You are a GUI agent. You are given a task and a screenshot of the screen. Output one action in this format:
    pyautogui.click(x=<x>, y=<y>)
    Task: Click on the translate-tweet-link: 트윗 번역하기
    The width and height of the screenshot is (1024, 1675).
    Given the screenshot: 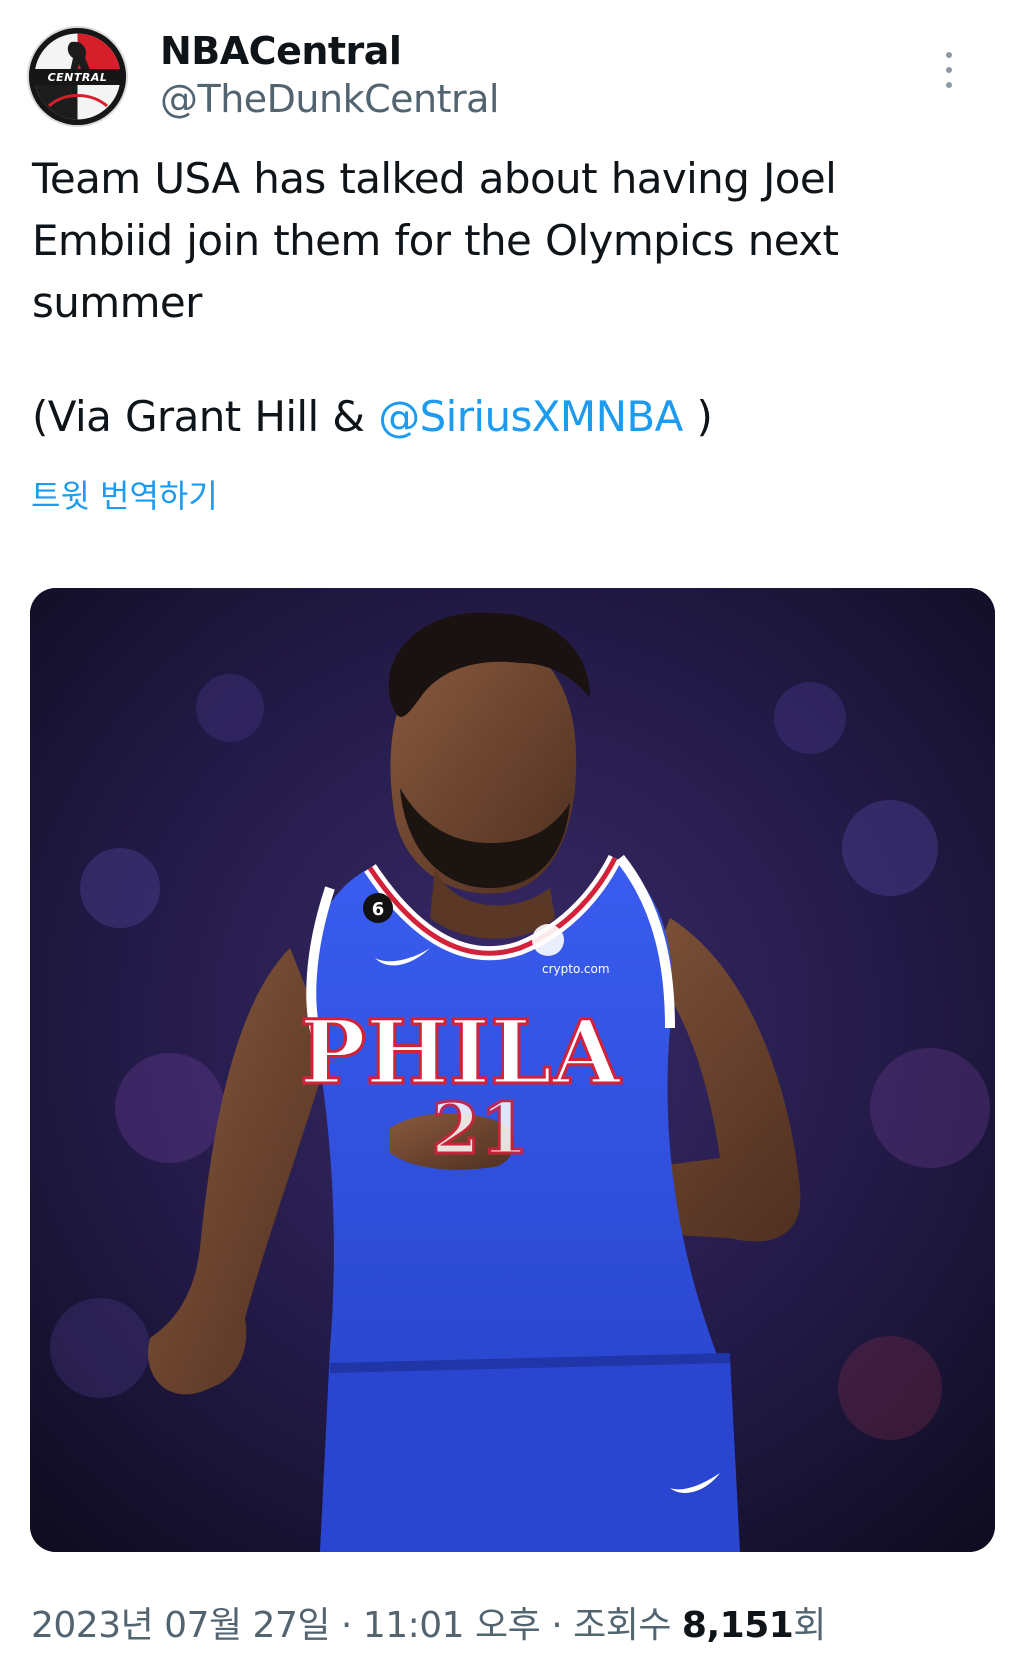 What is the action you would take?
    pyautogui.click(x=124, y=496)
    